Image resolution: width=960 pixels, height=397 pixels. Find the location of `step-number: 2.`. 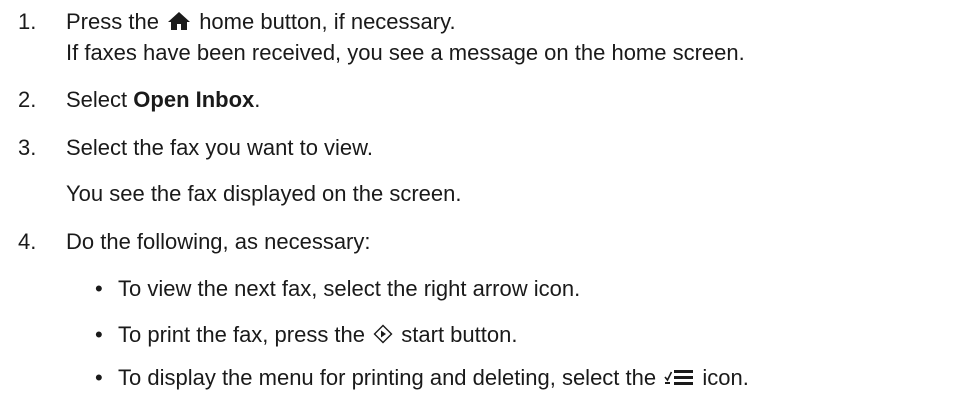

step-number: 2. is located at coordinates (27, 99).